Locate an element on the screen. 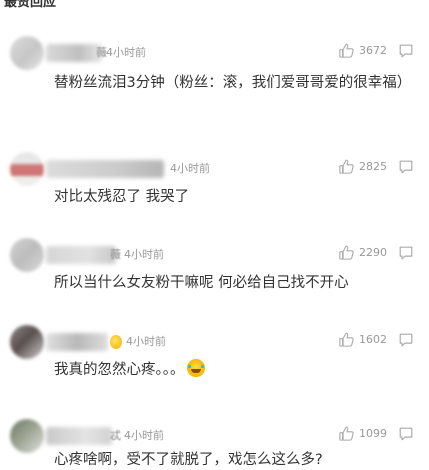 The width and height of the screenshot is (429, 470). comment-text-row: 我真的忽然心疼。。。 is located at coordinates (236, 370).